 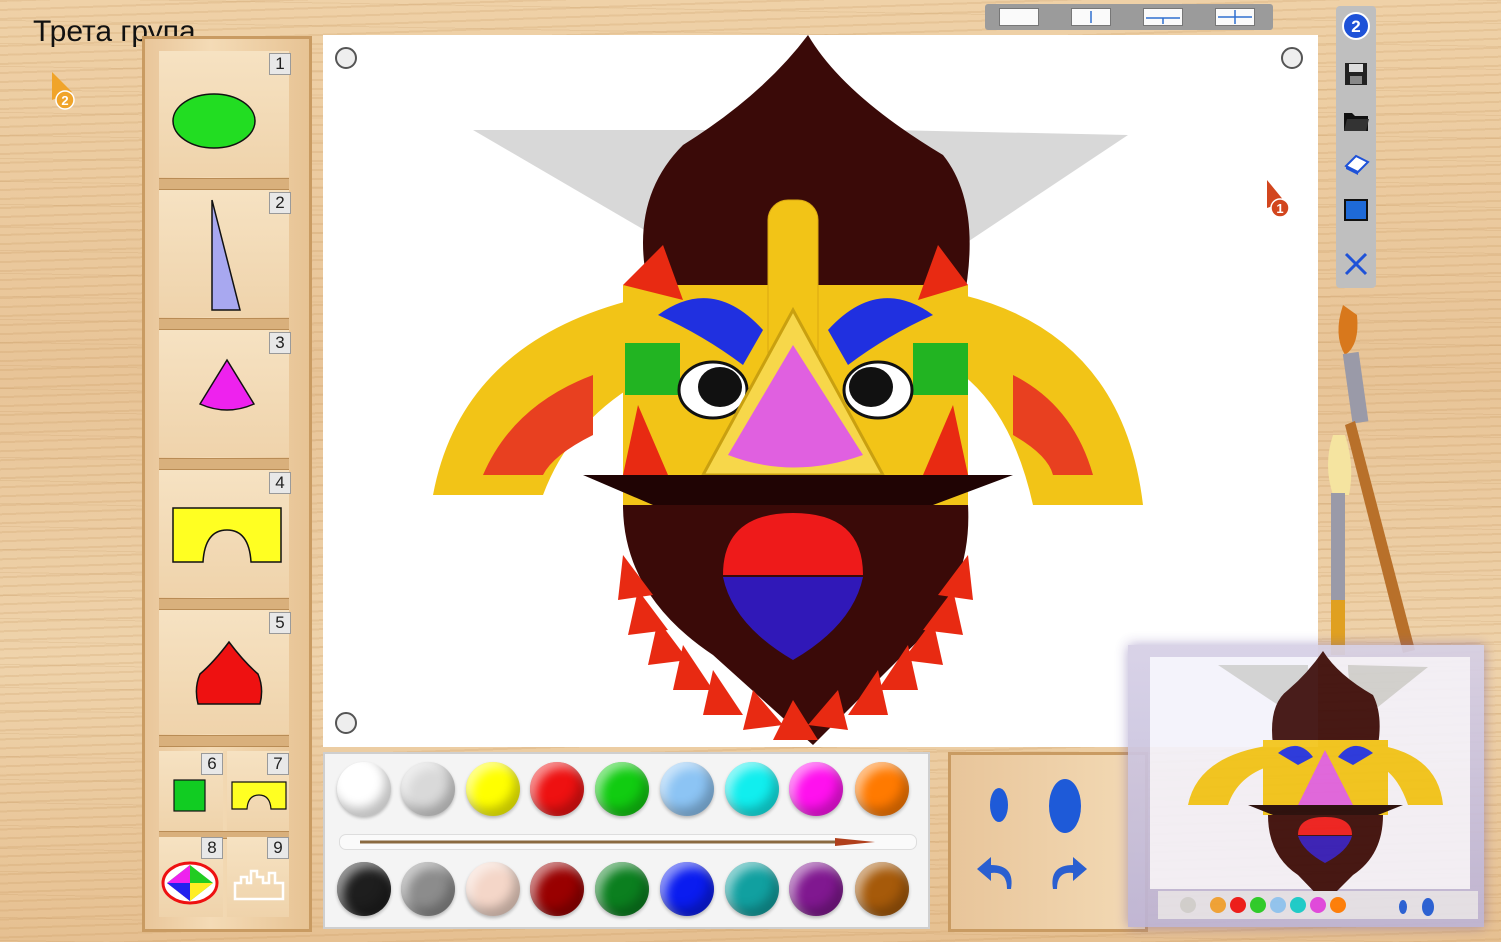 I want to click on fill-icon, so click(x=1356, y=210).